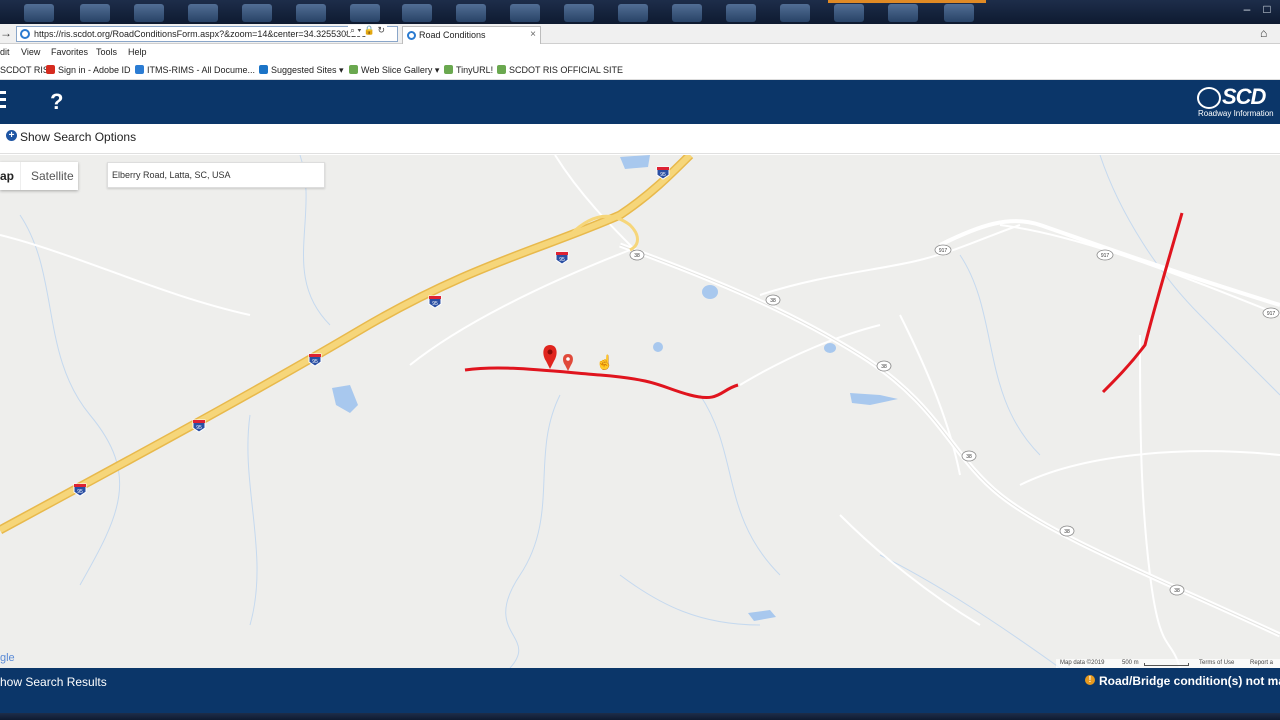  Describe the element at coordinates (452, 35) in the screenshot. I see `tab-title: Road Conditions` at that location.